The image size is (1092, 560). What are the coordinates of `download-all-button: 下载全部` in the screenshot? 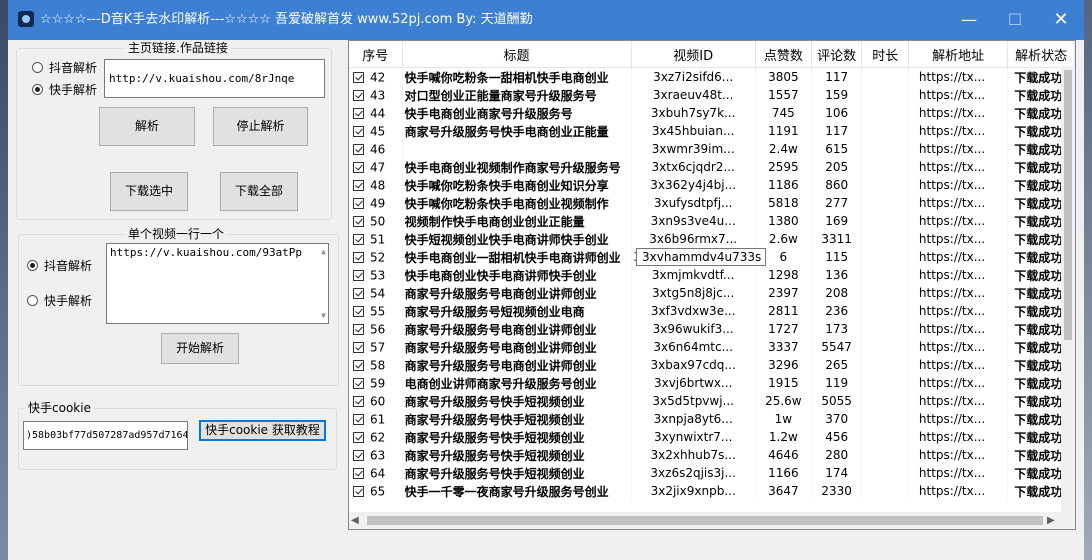 It's located at (259, 191).